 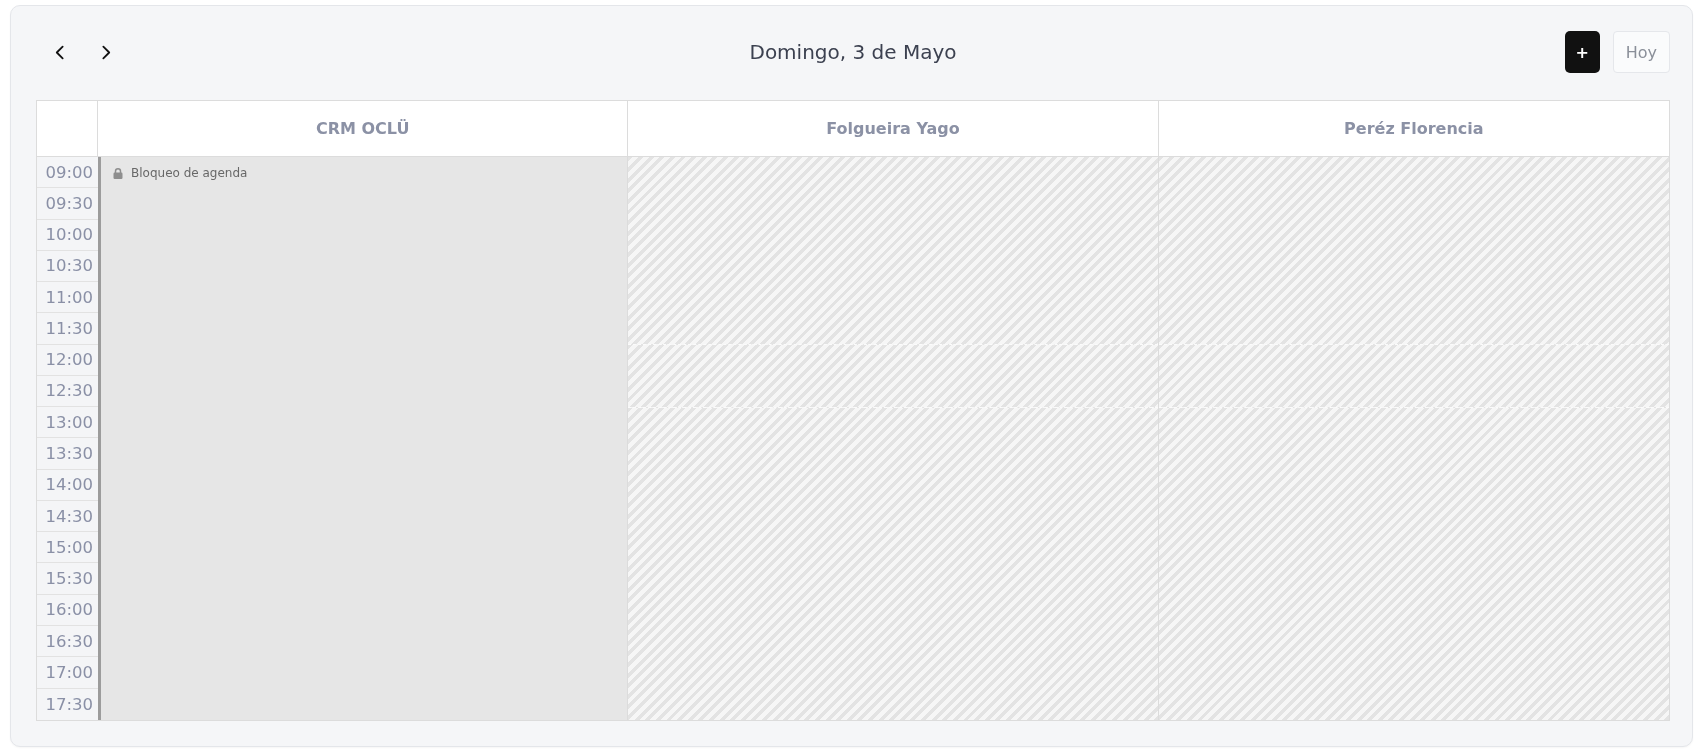 I want to click on lock-icon, so click(x=118, y=173).